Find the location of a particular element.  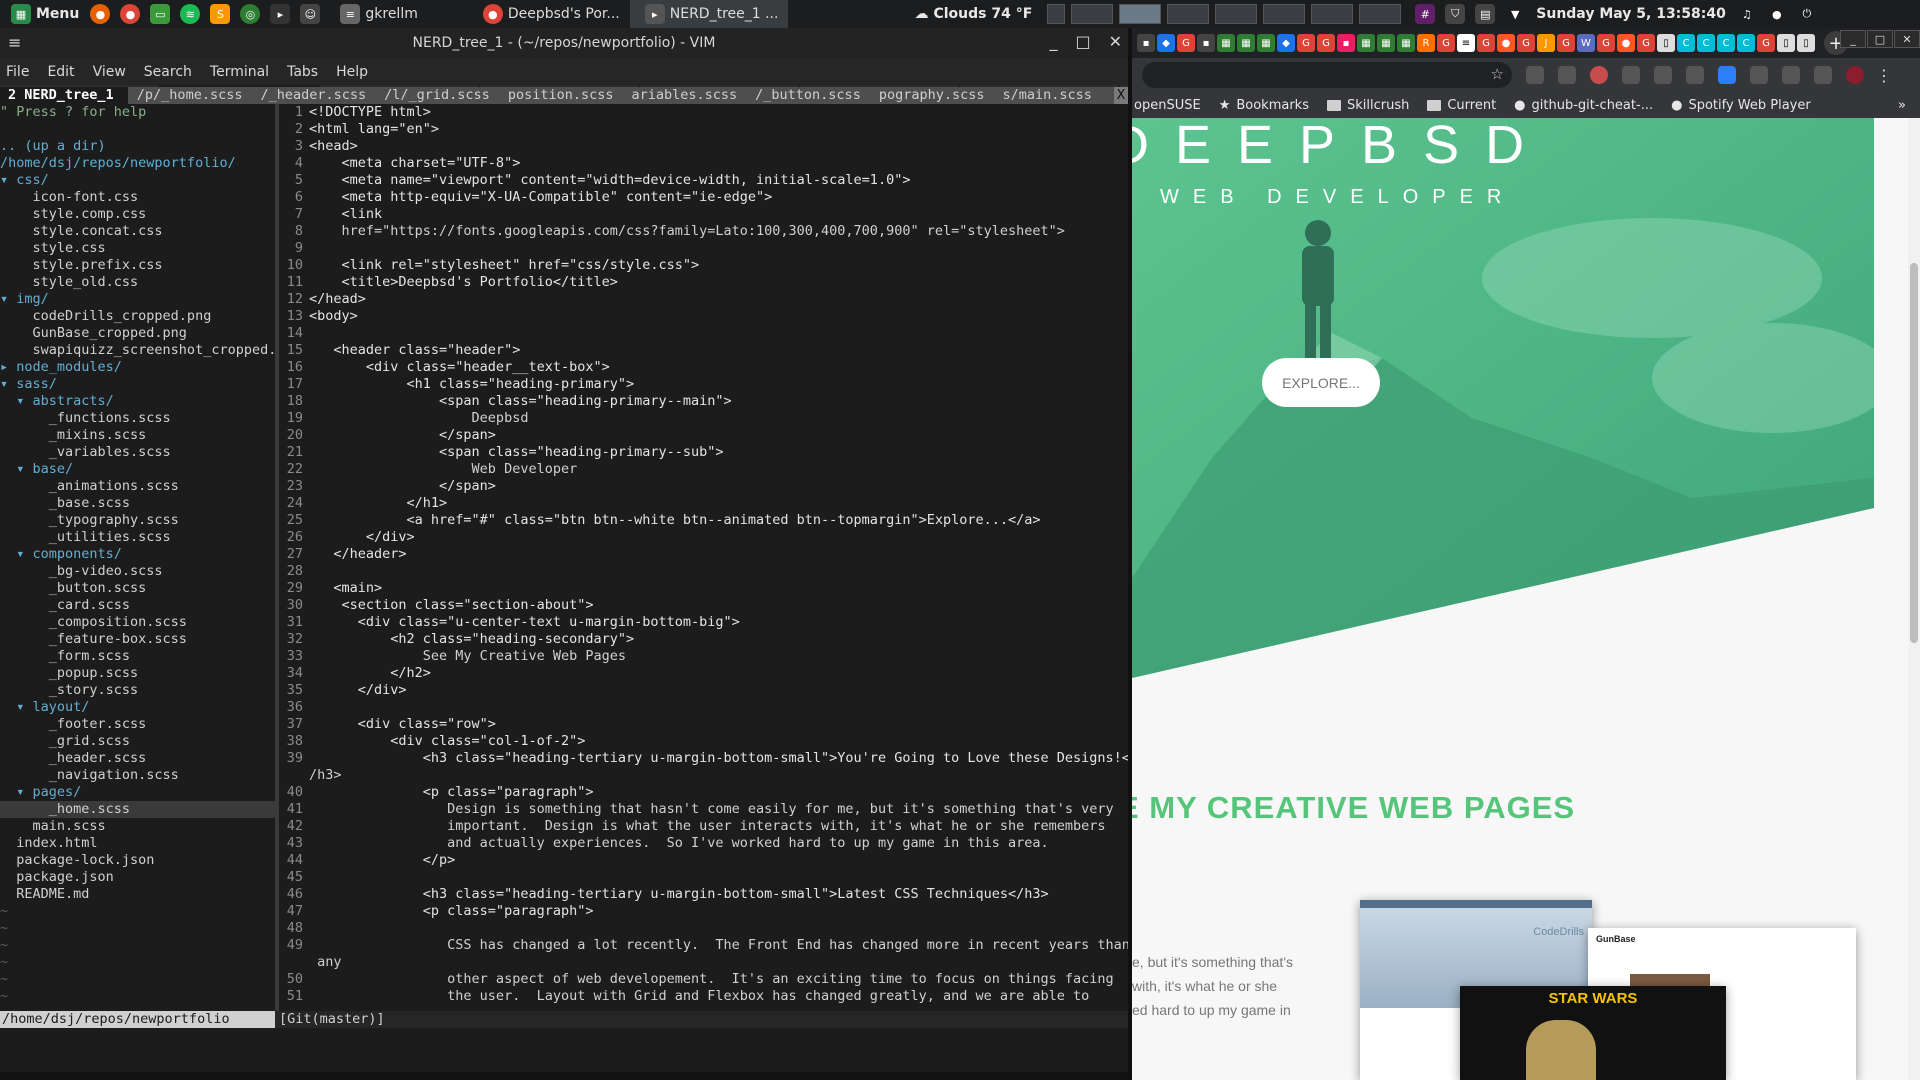

menu-search: Search is located at coordinates (168, 72).